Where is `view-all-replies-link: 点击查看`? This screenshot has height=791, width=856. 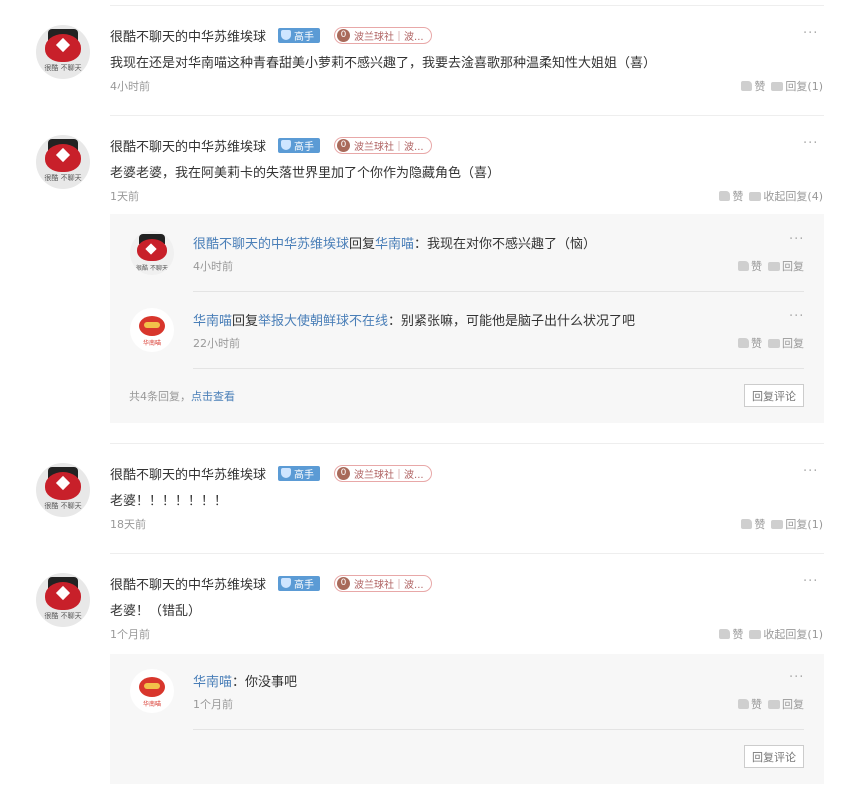
view-all-replies-link: 点击查看 is located at coordinates (213, 396).